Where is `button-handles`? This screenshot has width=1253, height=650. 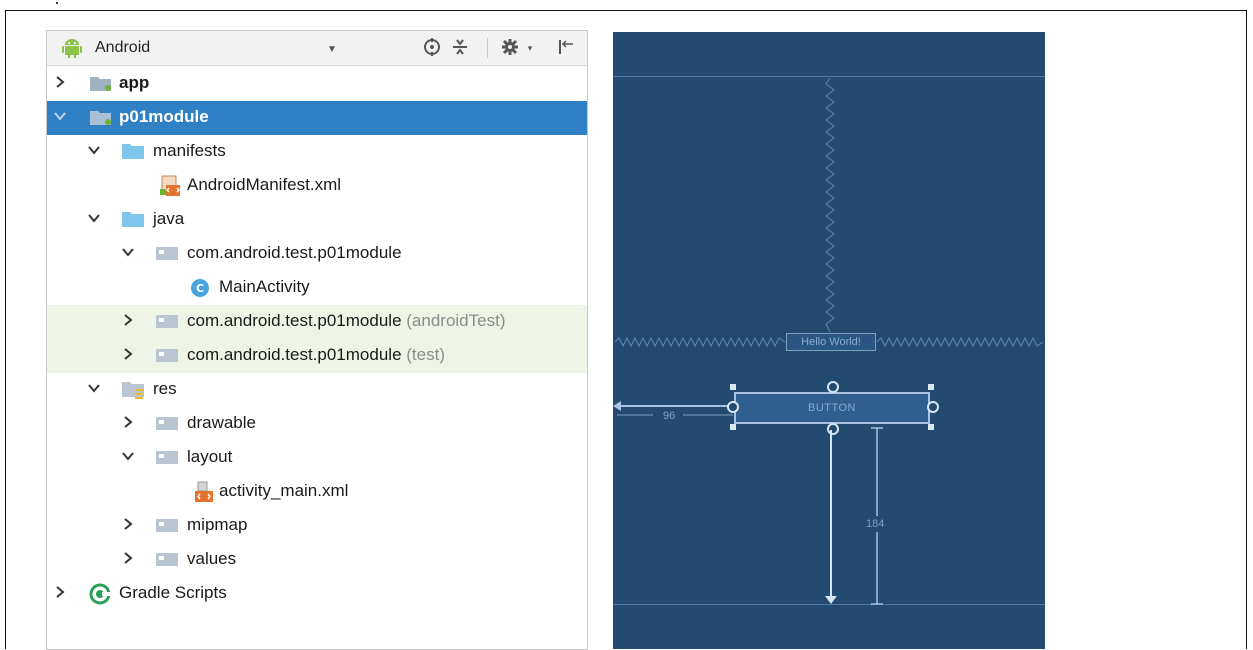 button-handles is located at coordinates (833, 408).